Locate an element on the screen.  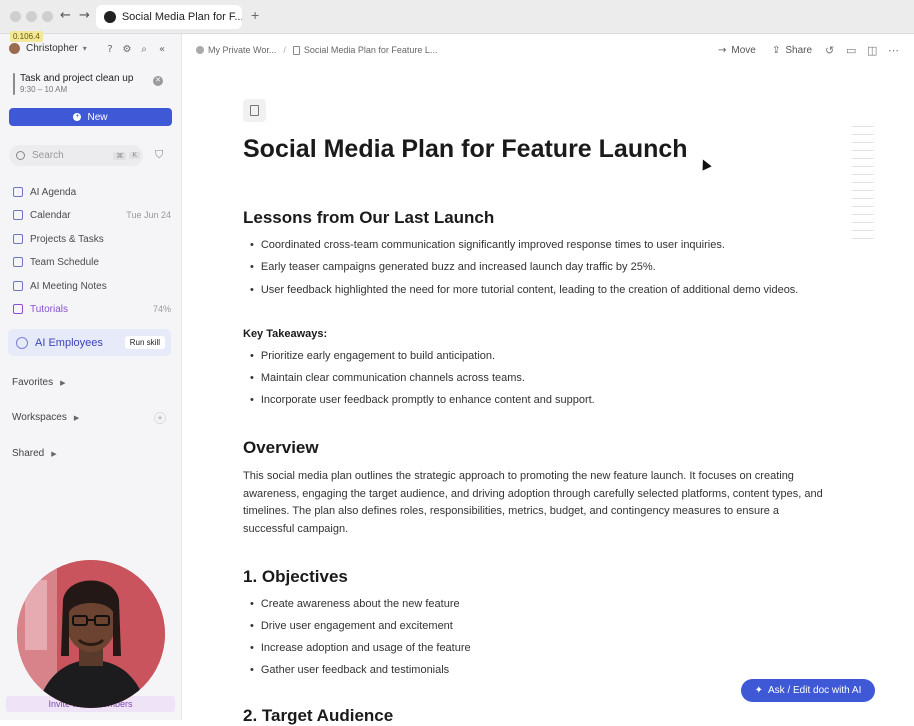
heading-key-takeaways: Key Takeaways: is located at coordinates (285, 334).